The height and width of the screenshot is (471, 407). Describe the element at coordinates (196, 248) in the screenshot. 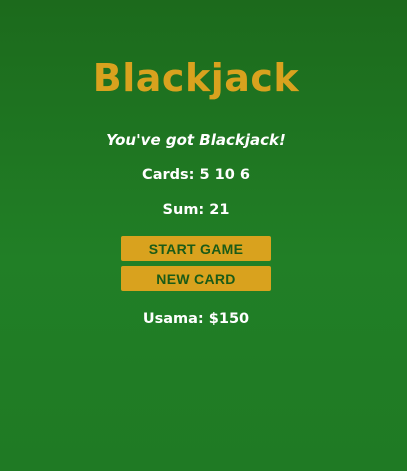

I see `start-game-button: START GAME` at that location.